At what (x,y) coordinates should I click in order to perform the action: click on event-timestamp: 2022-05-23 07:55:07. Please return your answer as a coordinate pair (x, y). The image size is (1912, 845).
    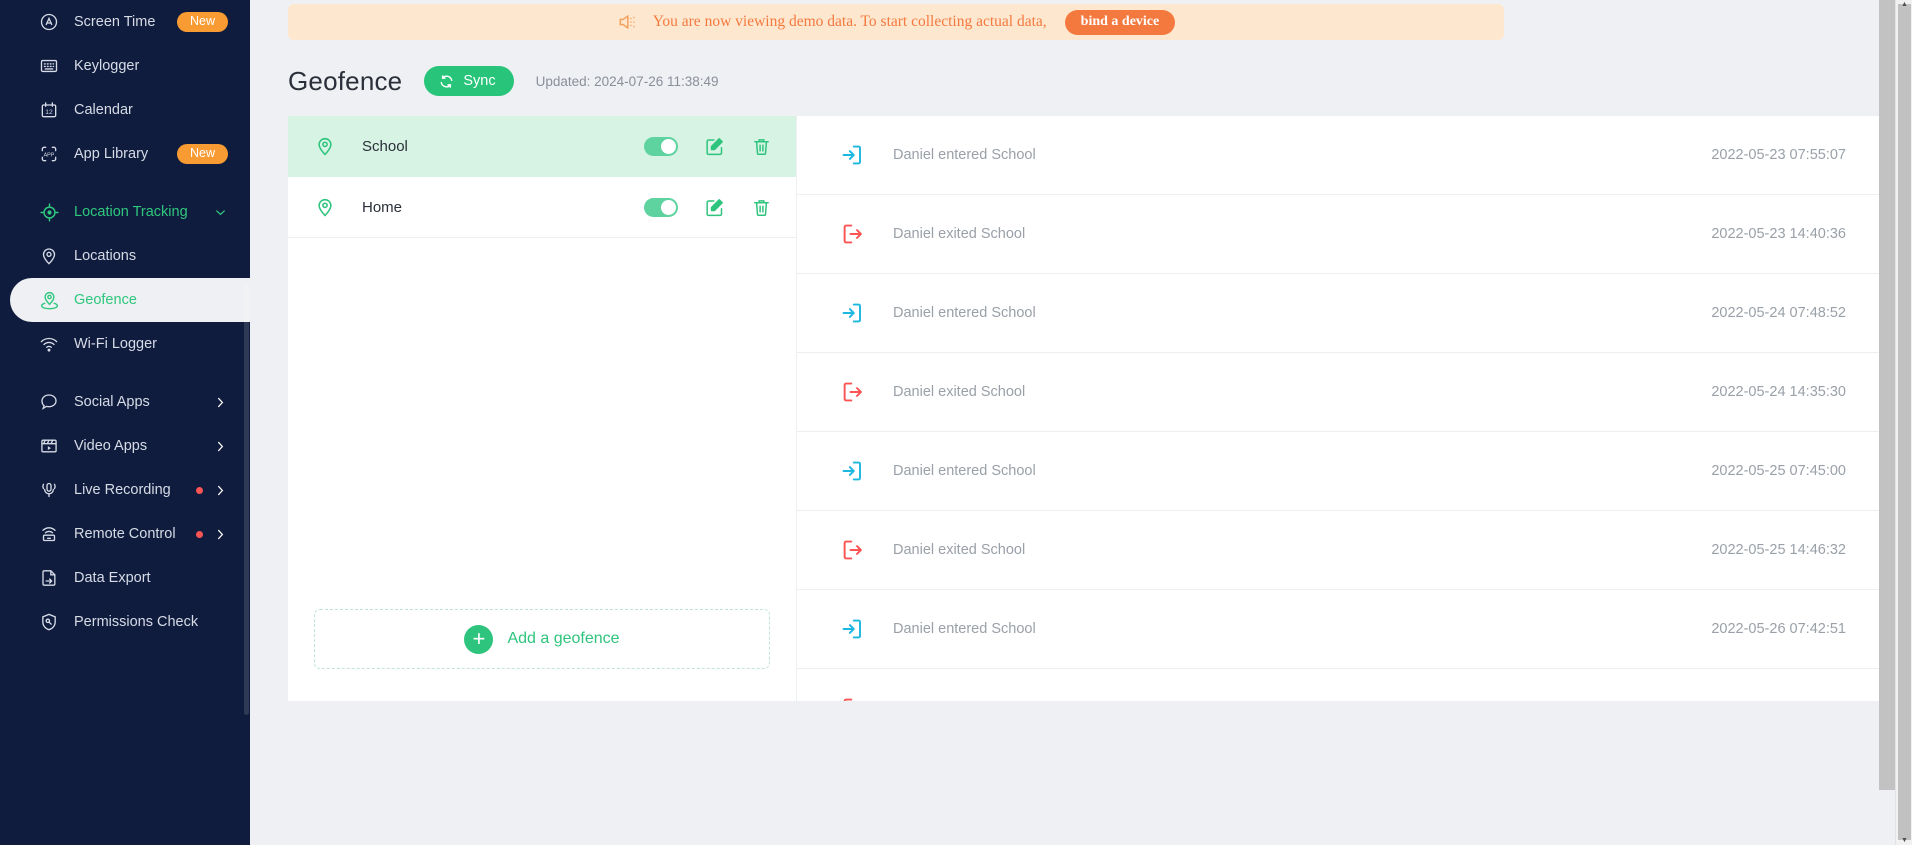
    Looking at the image, I should click on (1778, 155).